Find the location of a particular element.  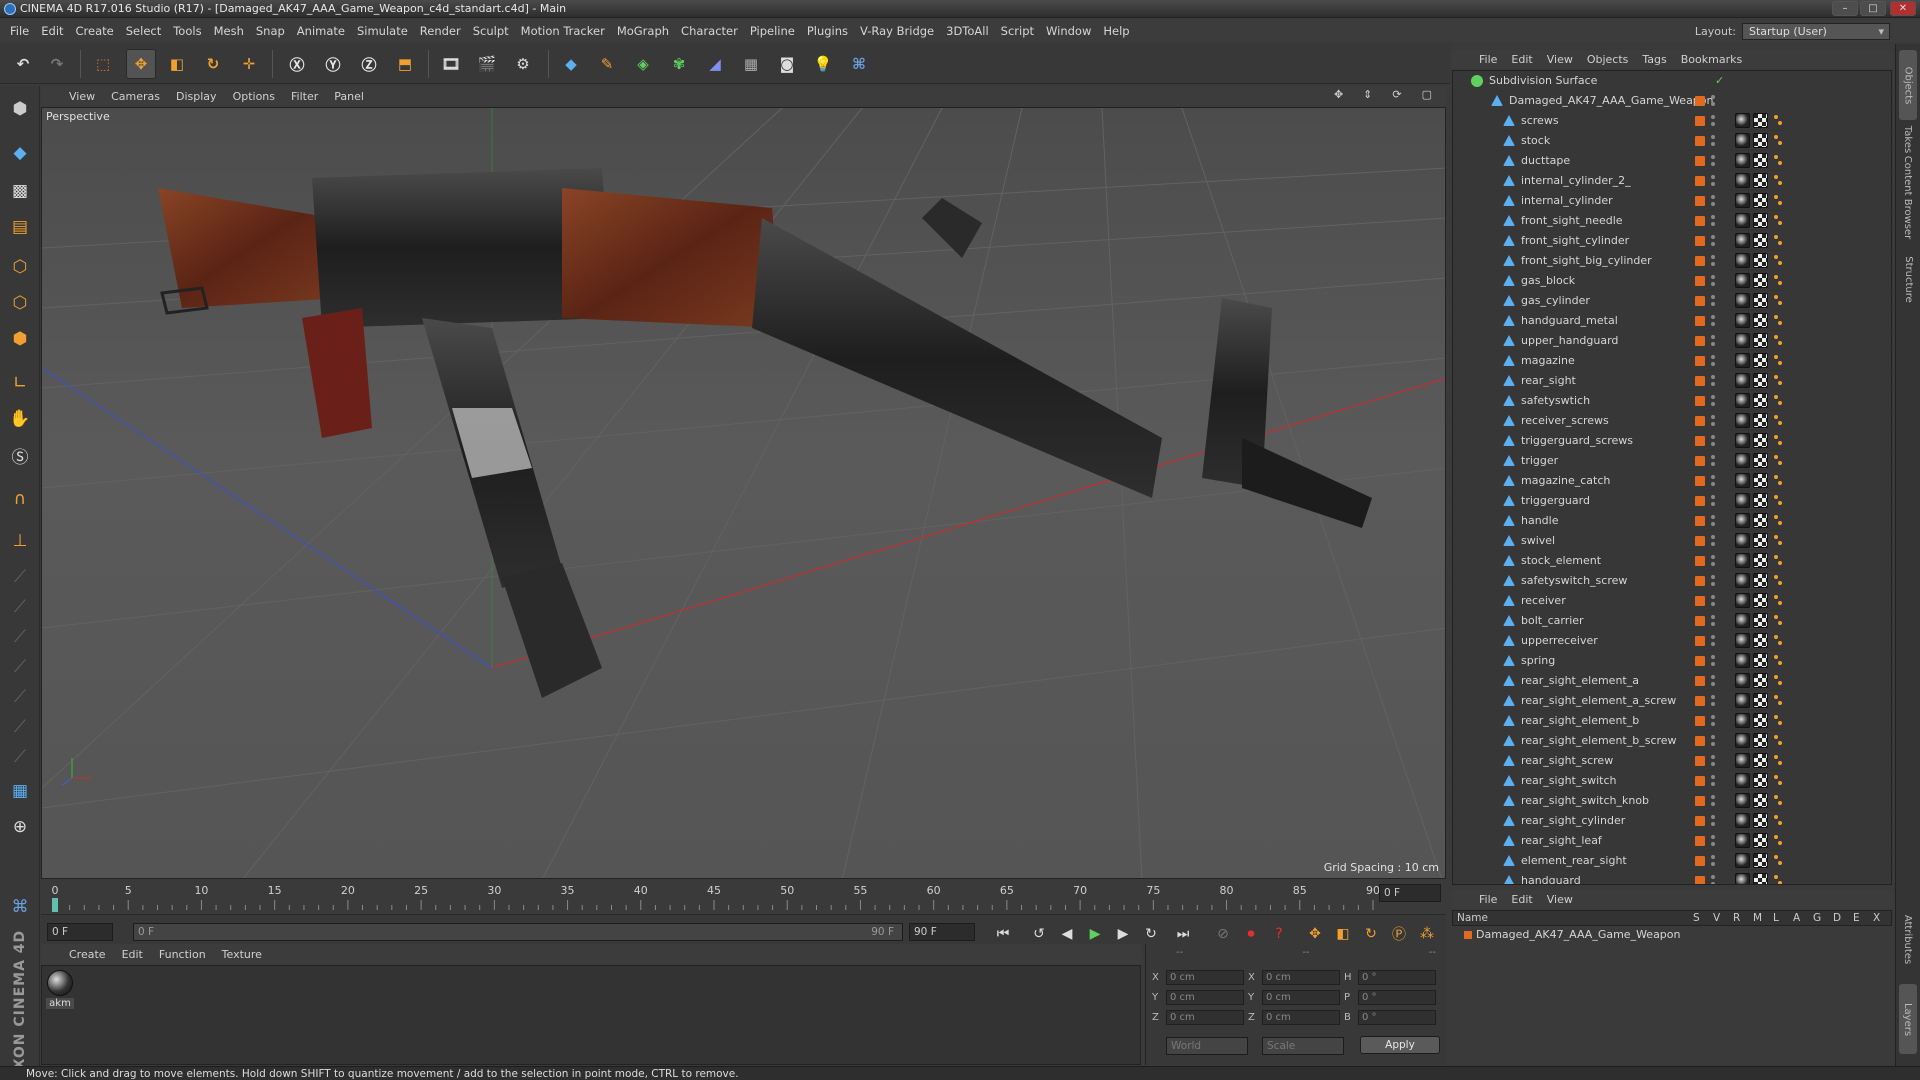

edges-mode-icon: ⬡ is located at coordinates (20, 303).